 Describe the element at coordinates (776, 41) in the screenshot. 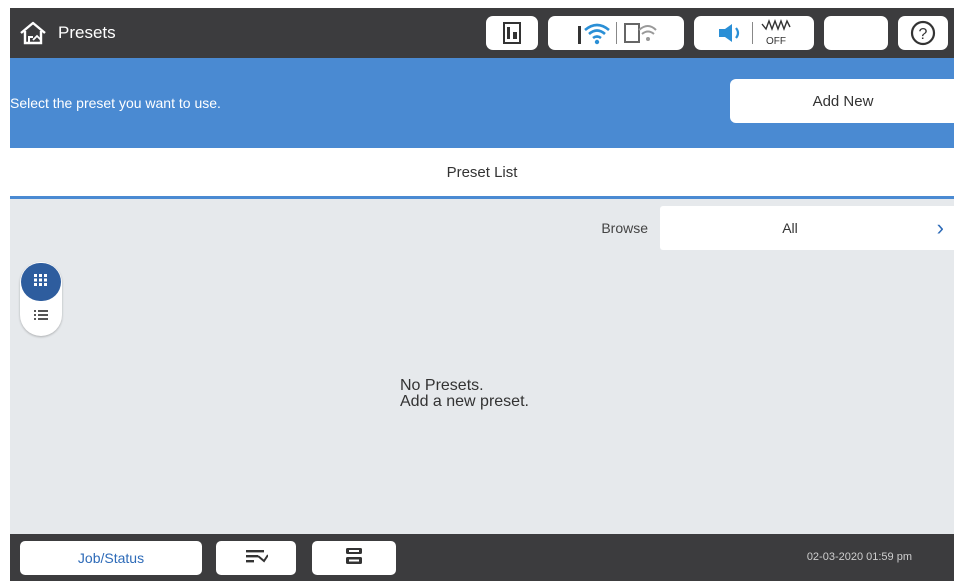

I see `quiet-mode-label: OFF` at that location.